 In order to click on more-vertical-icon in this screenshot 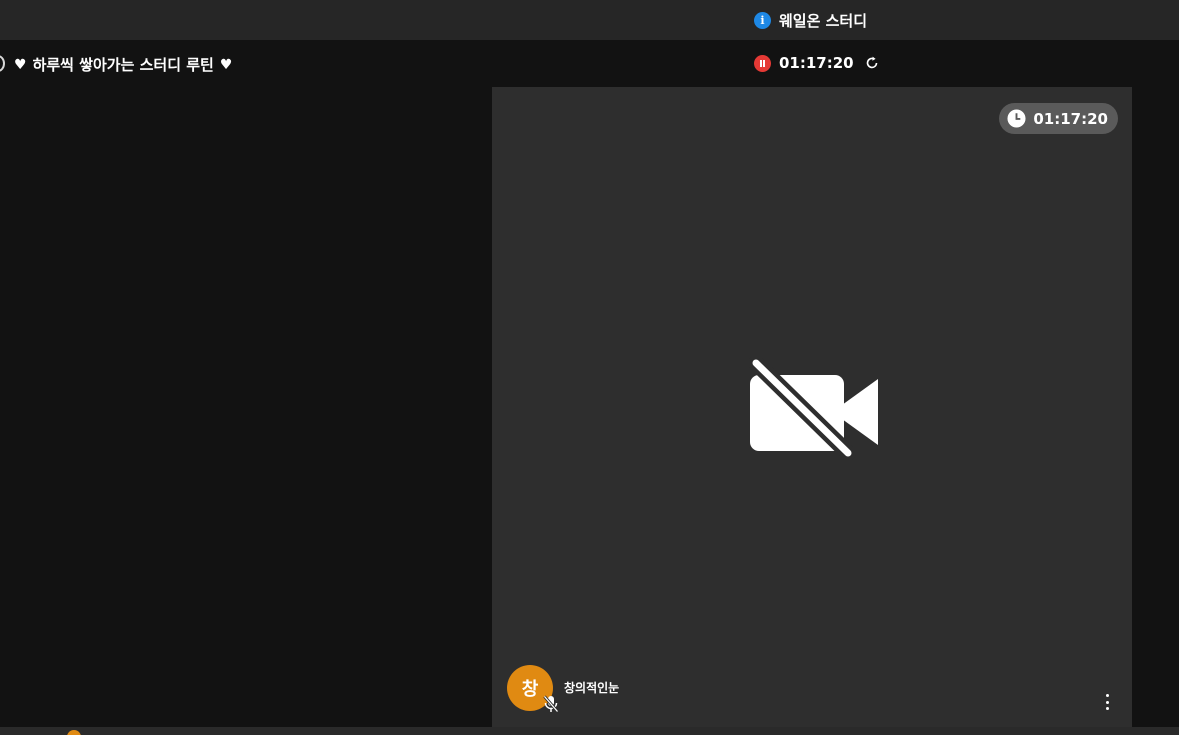, I will do `click(1108, 702)`.